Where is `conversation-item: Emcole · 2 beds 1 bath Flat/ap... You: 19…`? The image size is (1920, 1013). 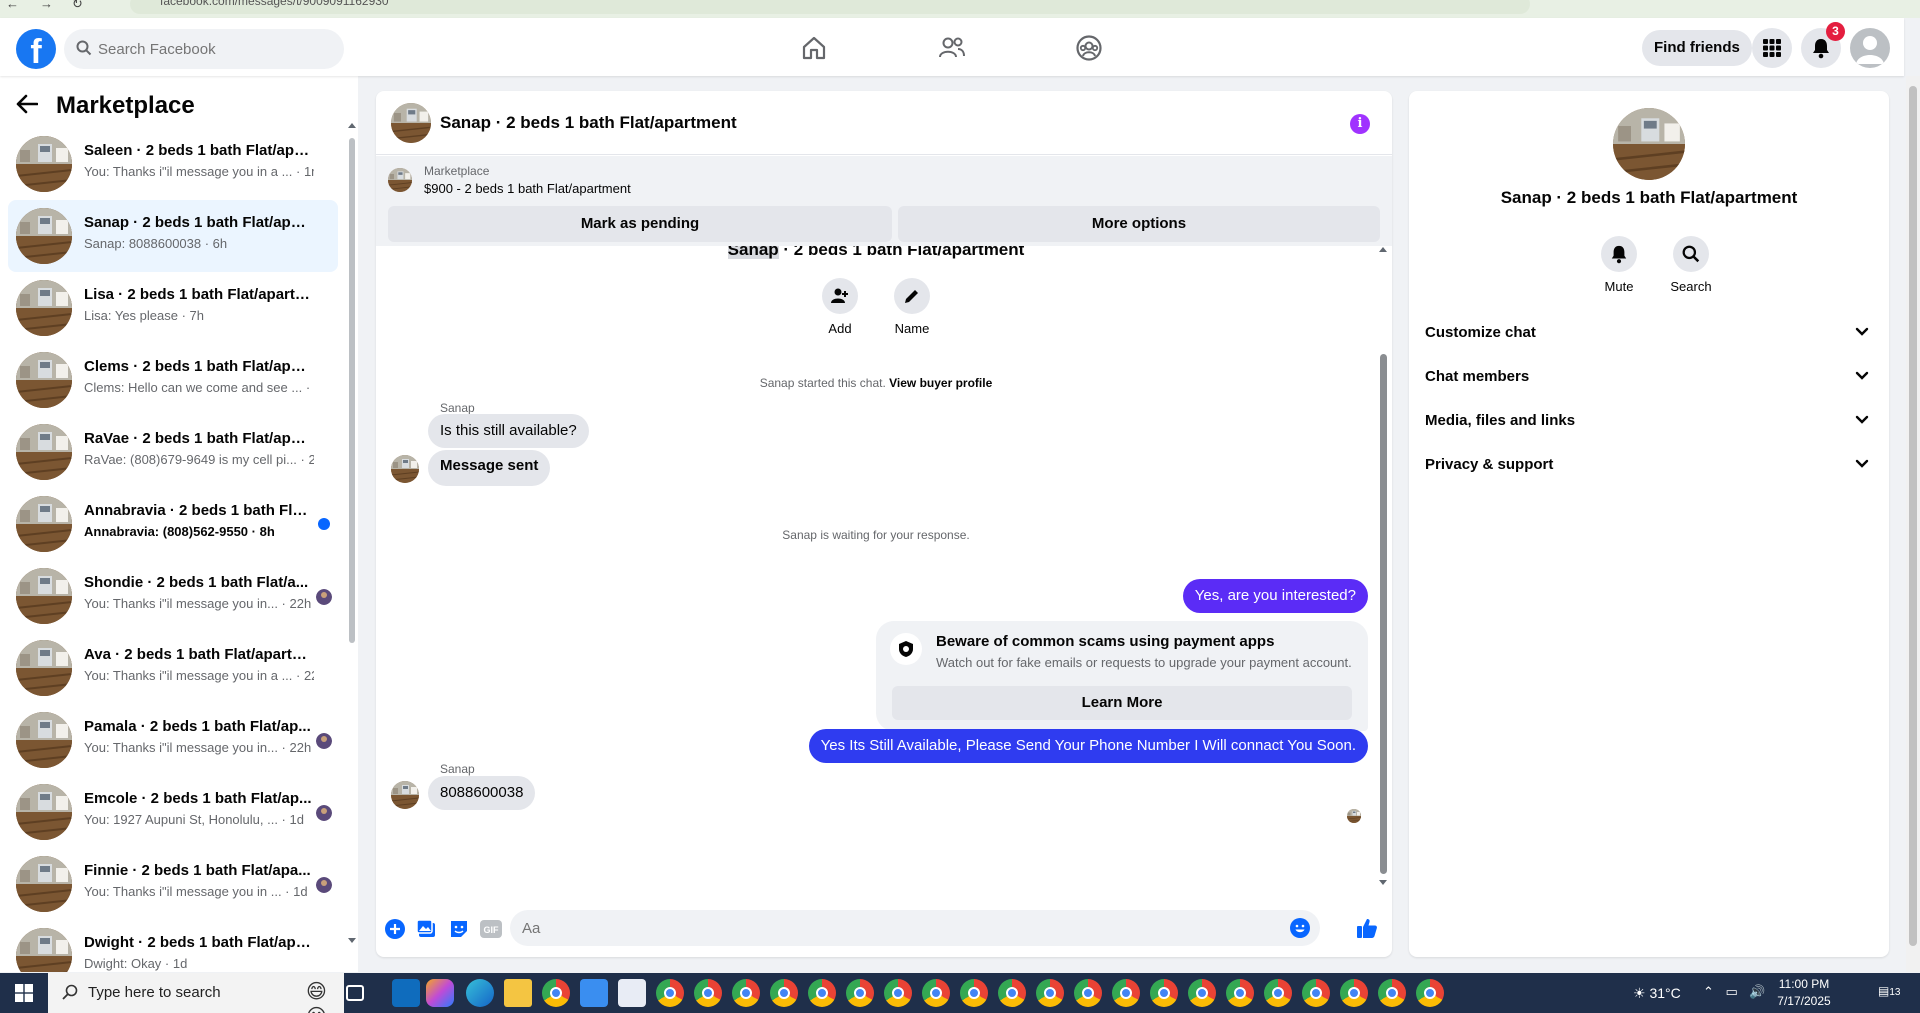
conversation-item: Emcole · 2 beds 1 bath Flat/ap... You: 19… is located at coordinates (173, 812).